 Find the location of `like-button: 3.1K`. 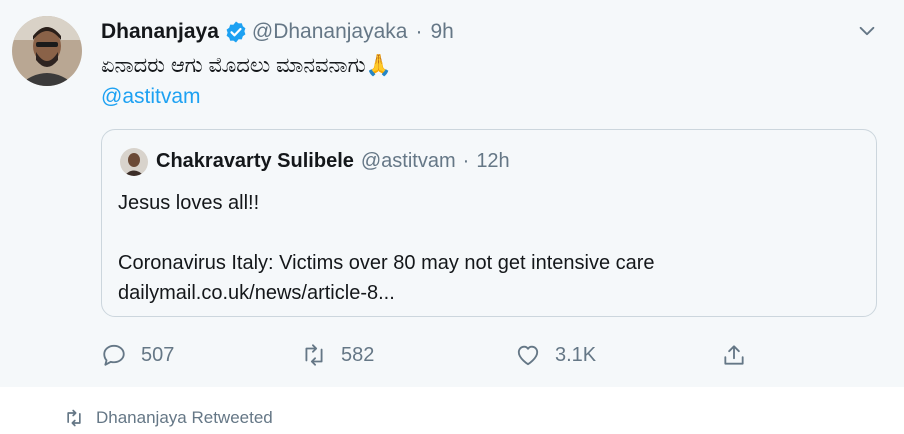

like-button: 3.1K is located at coordinates (555, 355).